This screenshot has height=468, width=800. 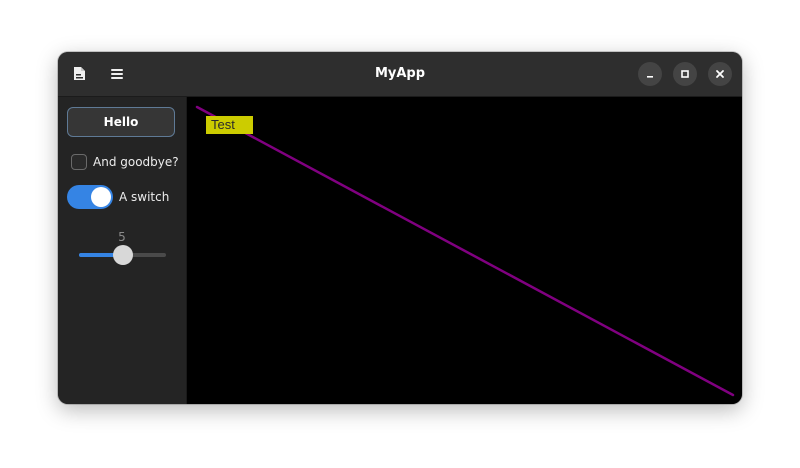 I want to click on goodbye-checkbox, so click(x=79, y=162).